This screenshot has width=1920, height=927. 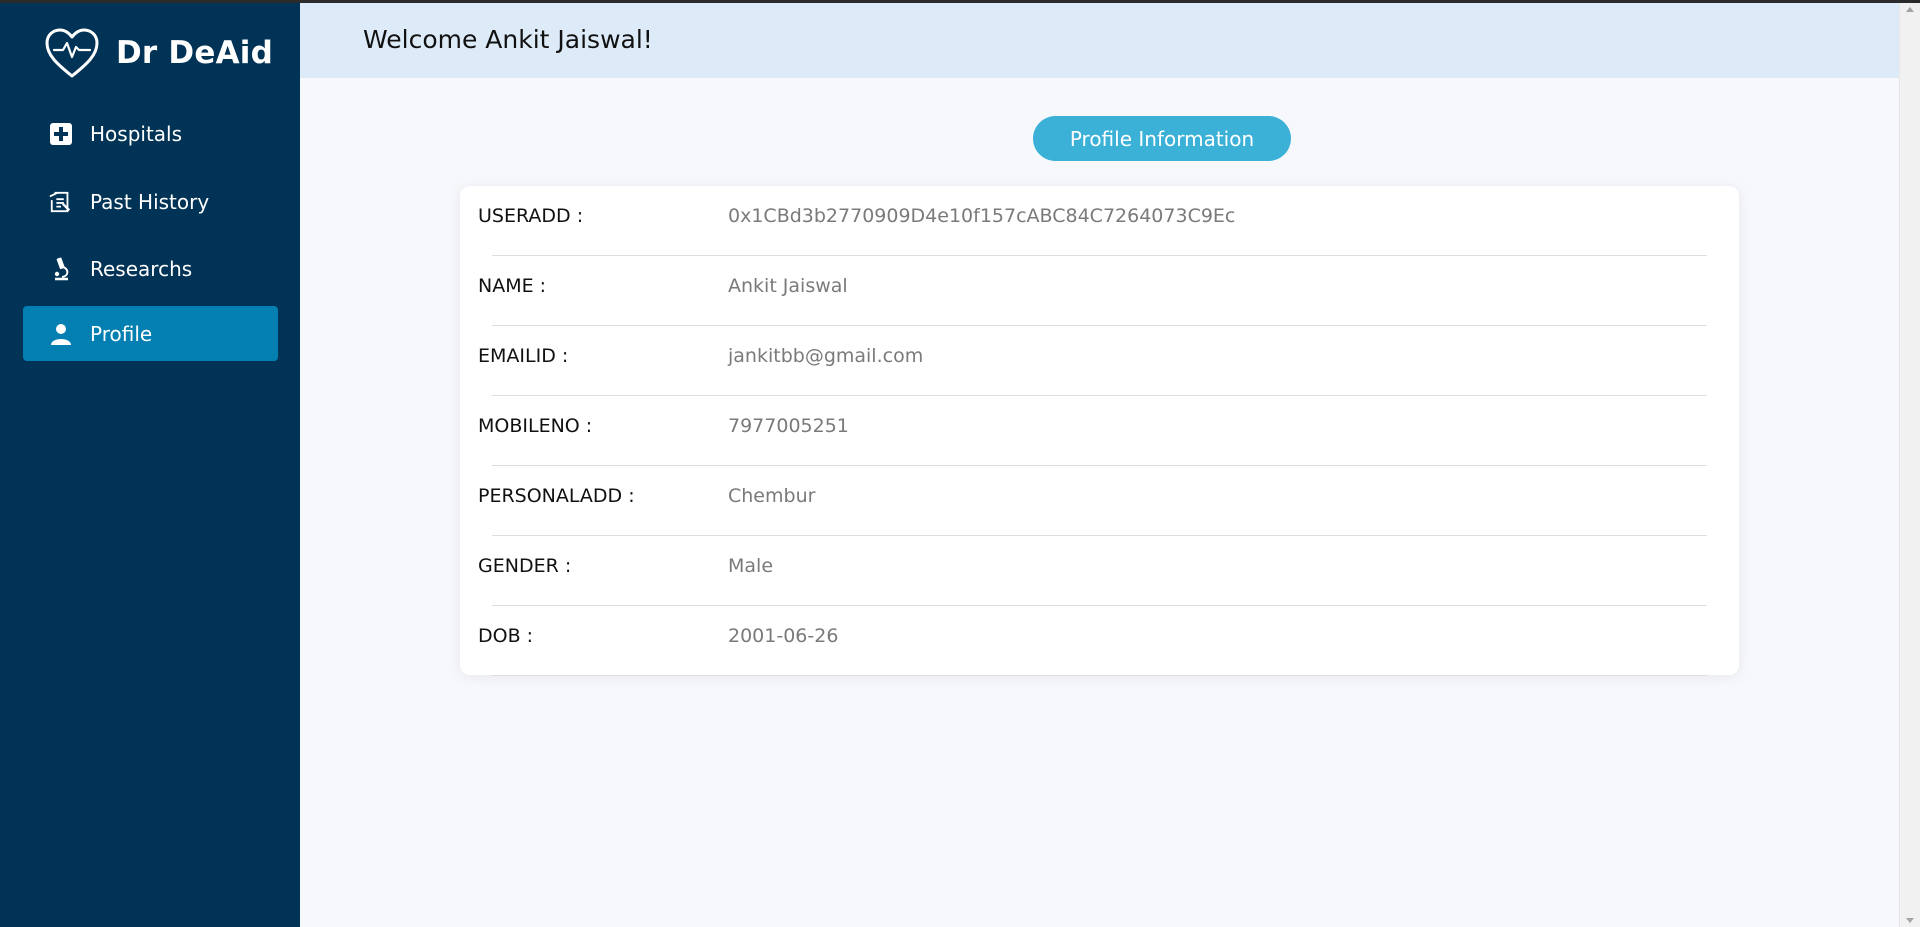 I want to click on vertical-scrollbar, so click(x=1909, y=465).